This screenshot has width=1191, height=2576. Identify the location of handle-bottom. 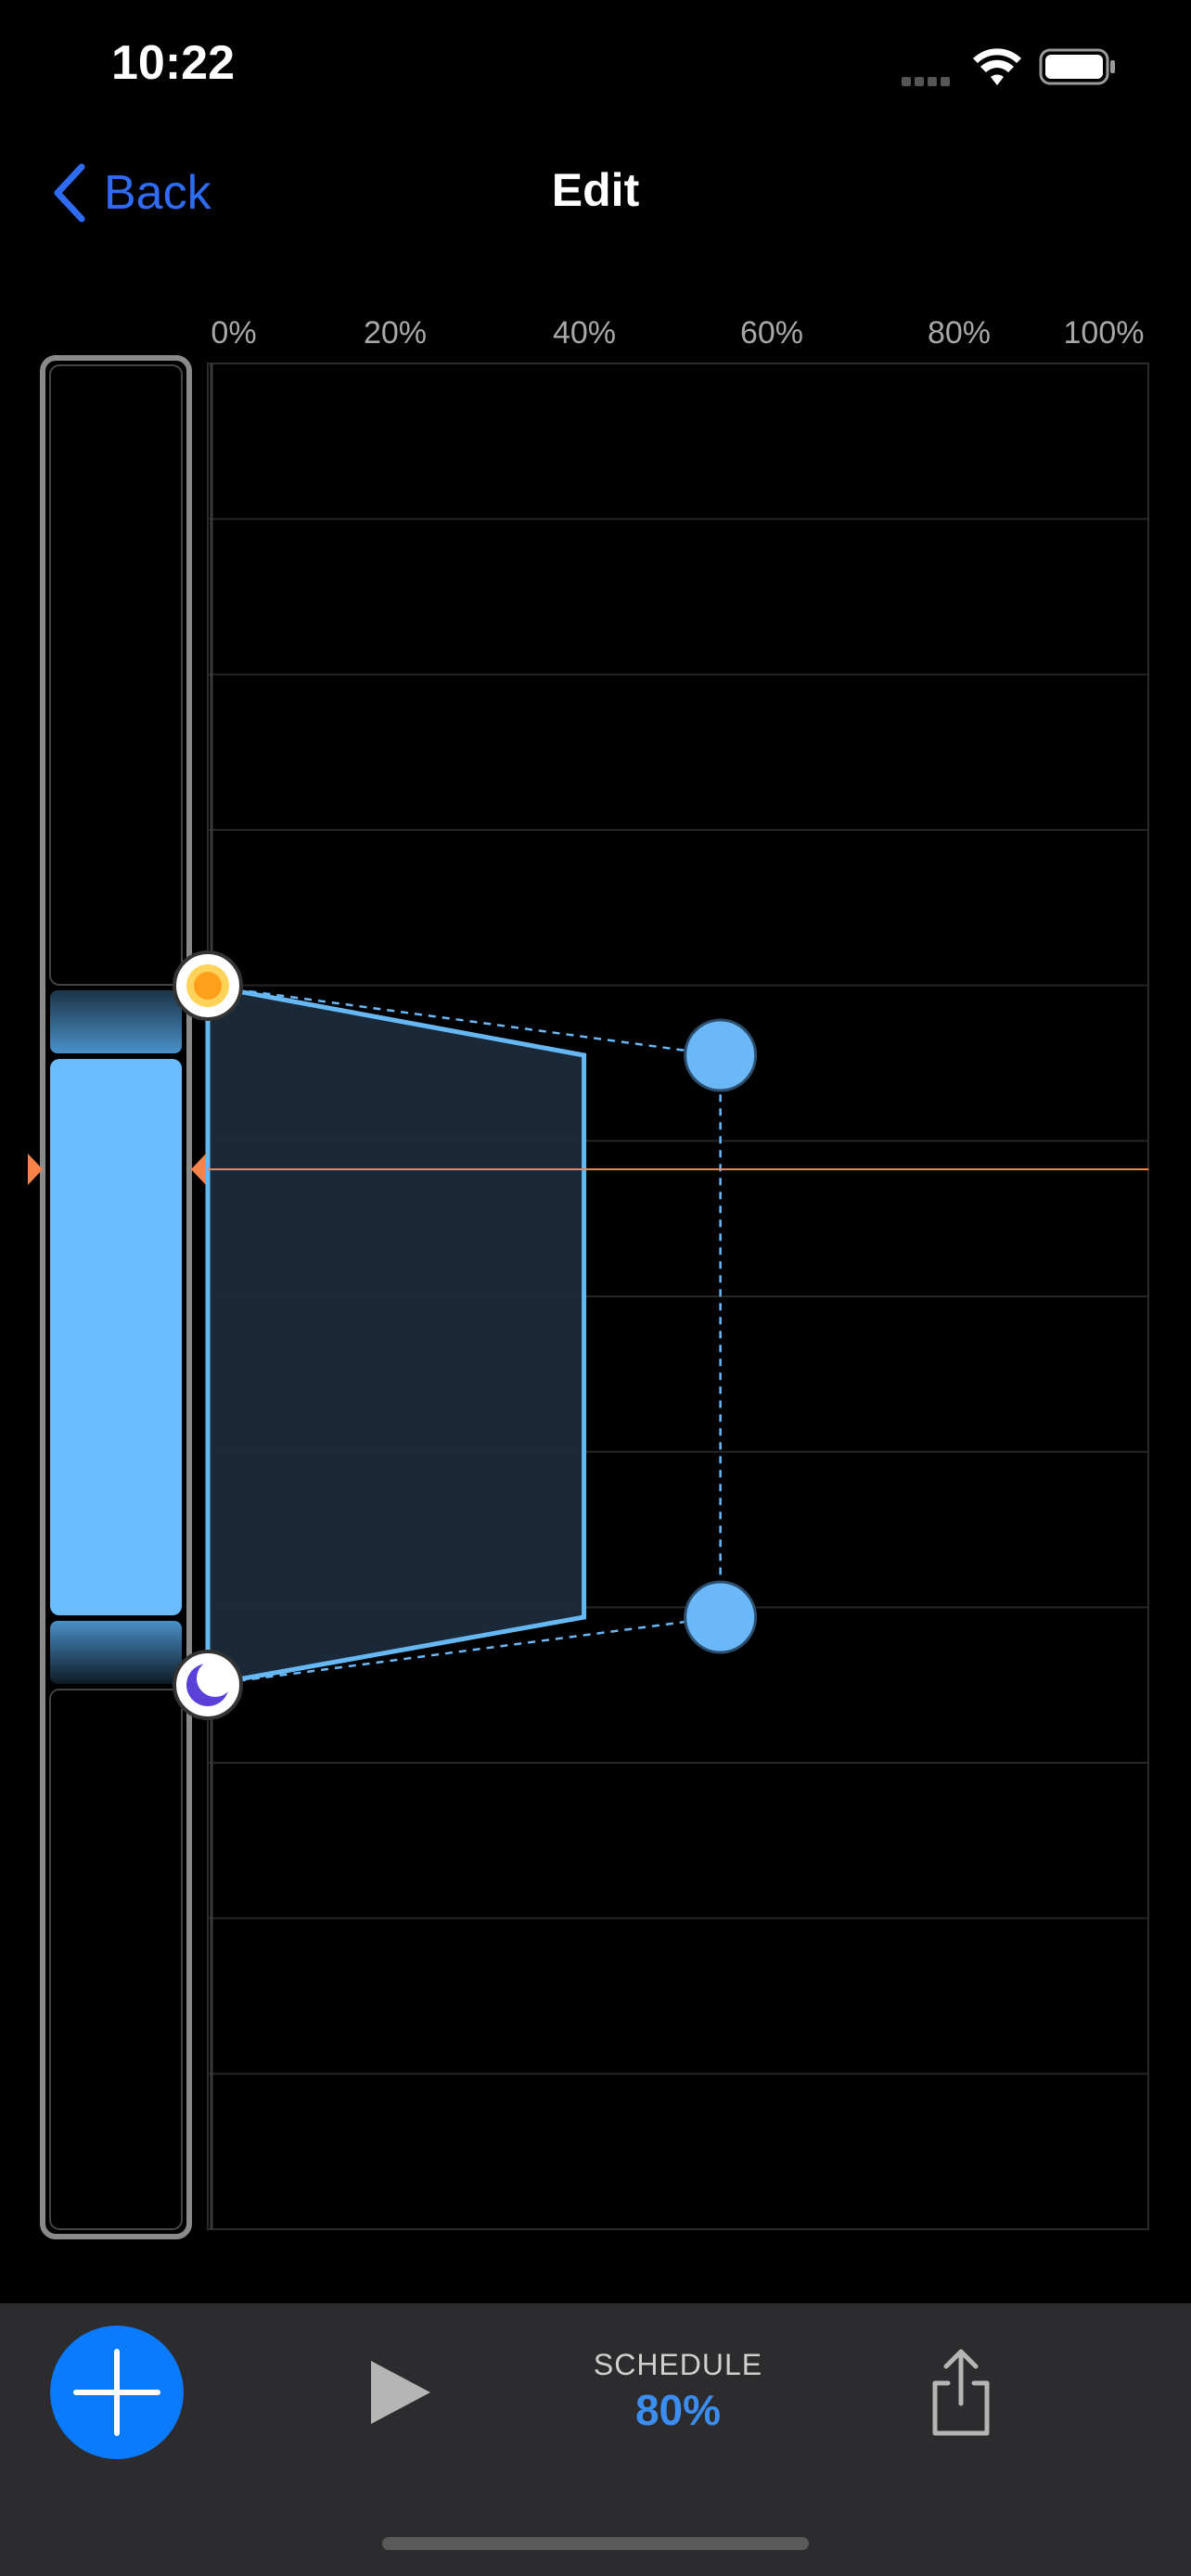
(721, 1617).